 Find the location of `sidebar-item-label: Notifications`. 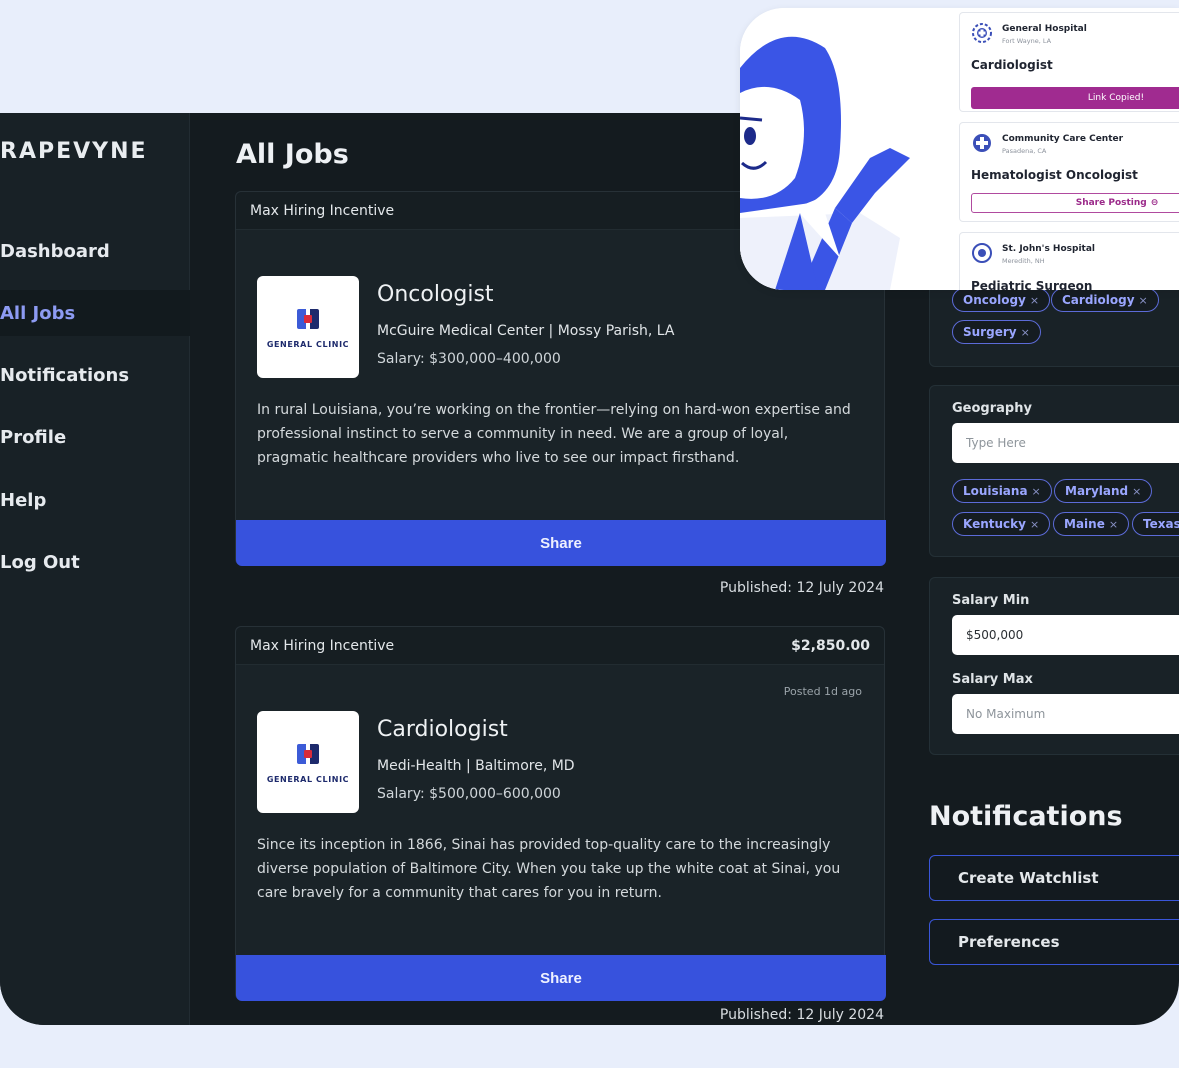

sidebar-item-label: Notifications is located at coordinates (65, 375).